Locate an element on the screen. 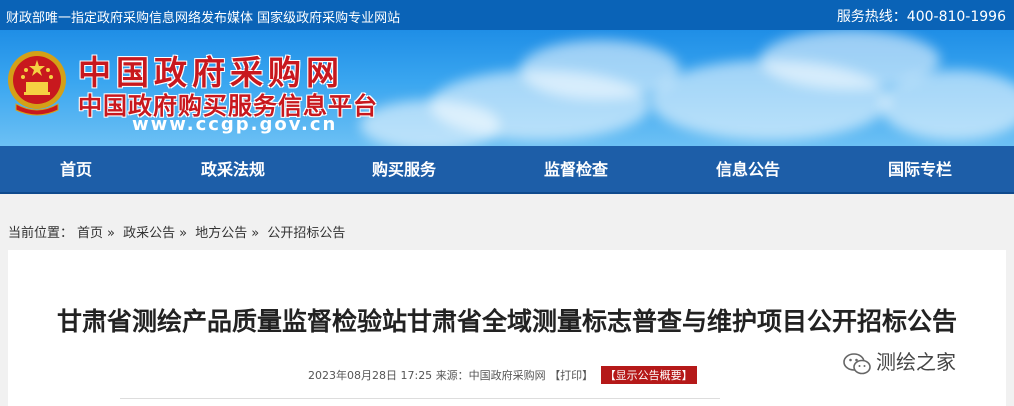  national-emblem-icon is located at coordinates (37, 83).